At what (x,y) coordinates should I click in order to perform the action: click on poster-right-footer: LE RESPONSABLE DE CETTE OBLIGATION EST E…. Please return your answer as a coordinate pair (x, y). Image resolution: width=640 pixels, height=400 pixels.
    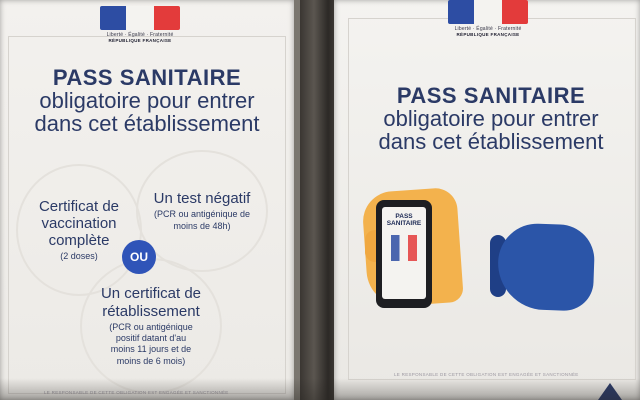
    Looking at the image, I should click on (486, 374).